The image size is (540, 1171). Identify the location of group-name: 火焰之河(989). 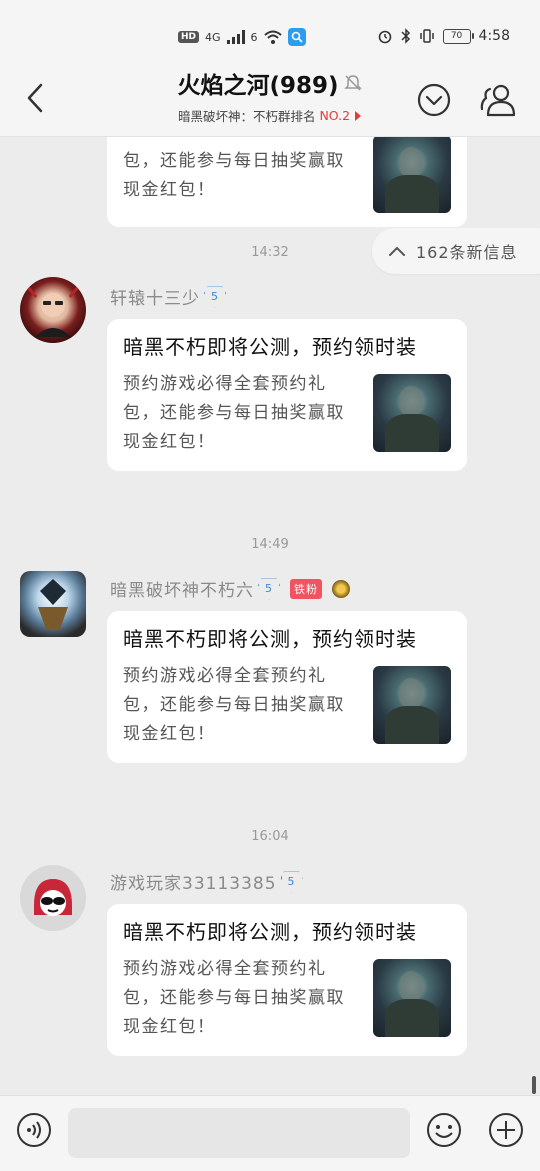
(258, 86).